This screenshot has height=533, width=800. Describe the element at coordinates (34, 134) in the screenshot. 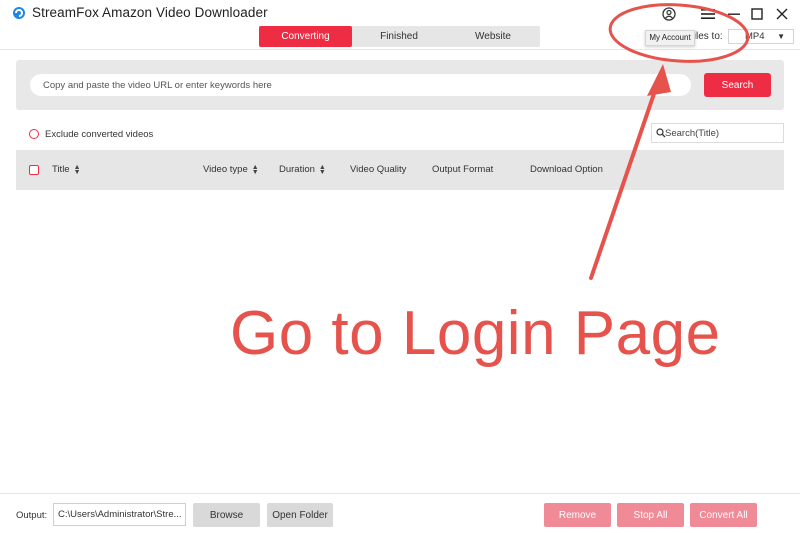

I see `exclude-radio` at that location.